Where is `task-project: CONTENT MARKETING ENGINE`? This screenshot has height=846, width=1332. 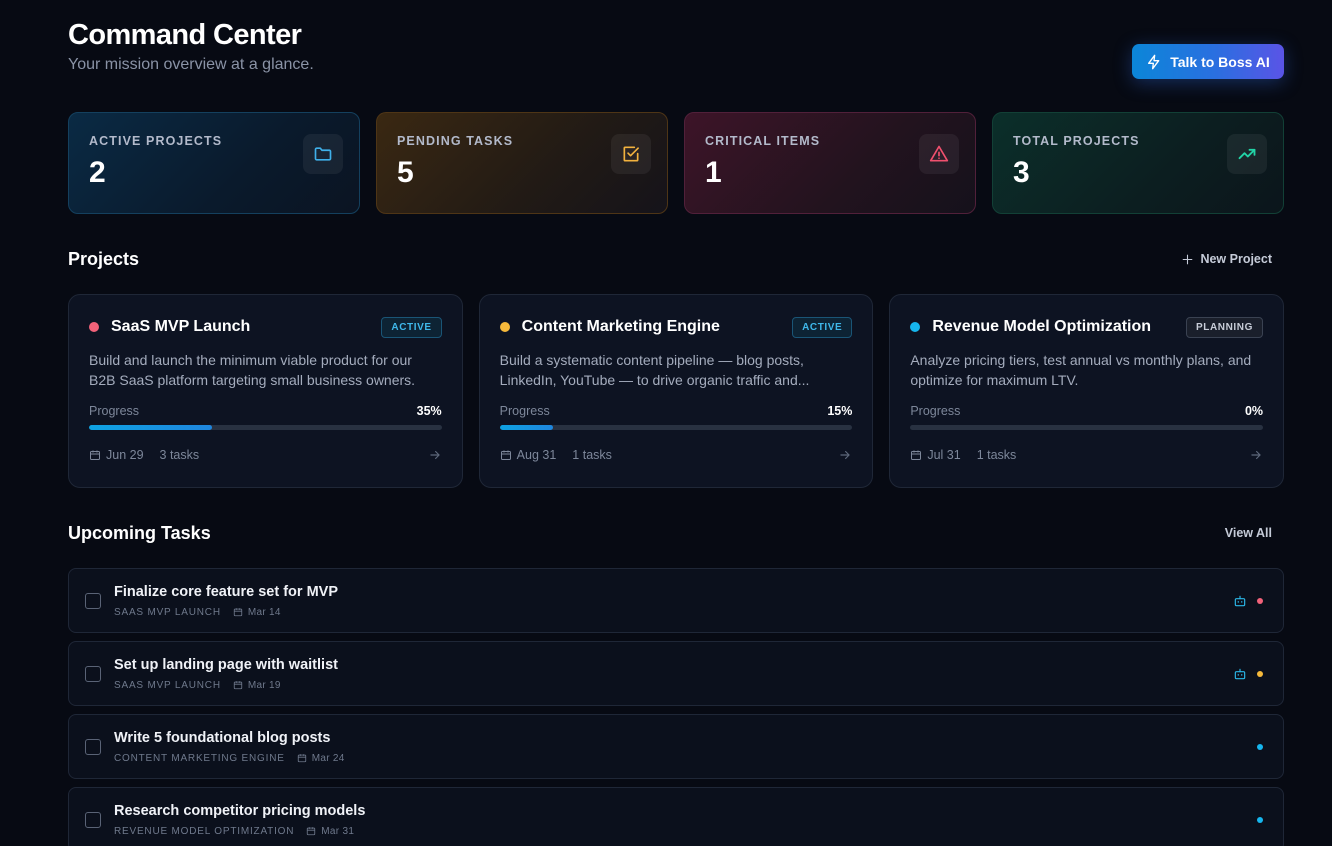
task-project: CONTENT MARKETING ENGINE is located at coordinates (199, 758).